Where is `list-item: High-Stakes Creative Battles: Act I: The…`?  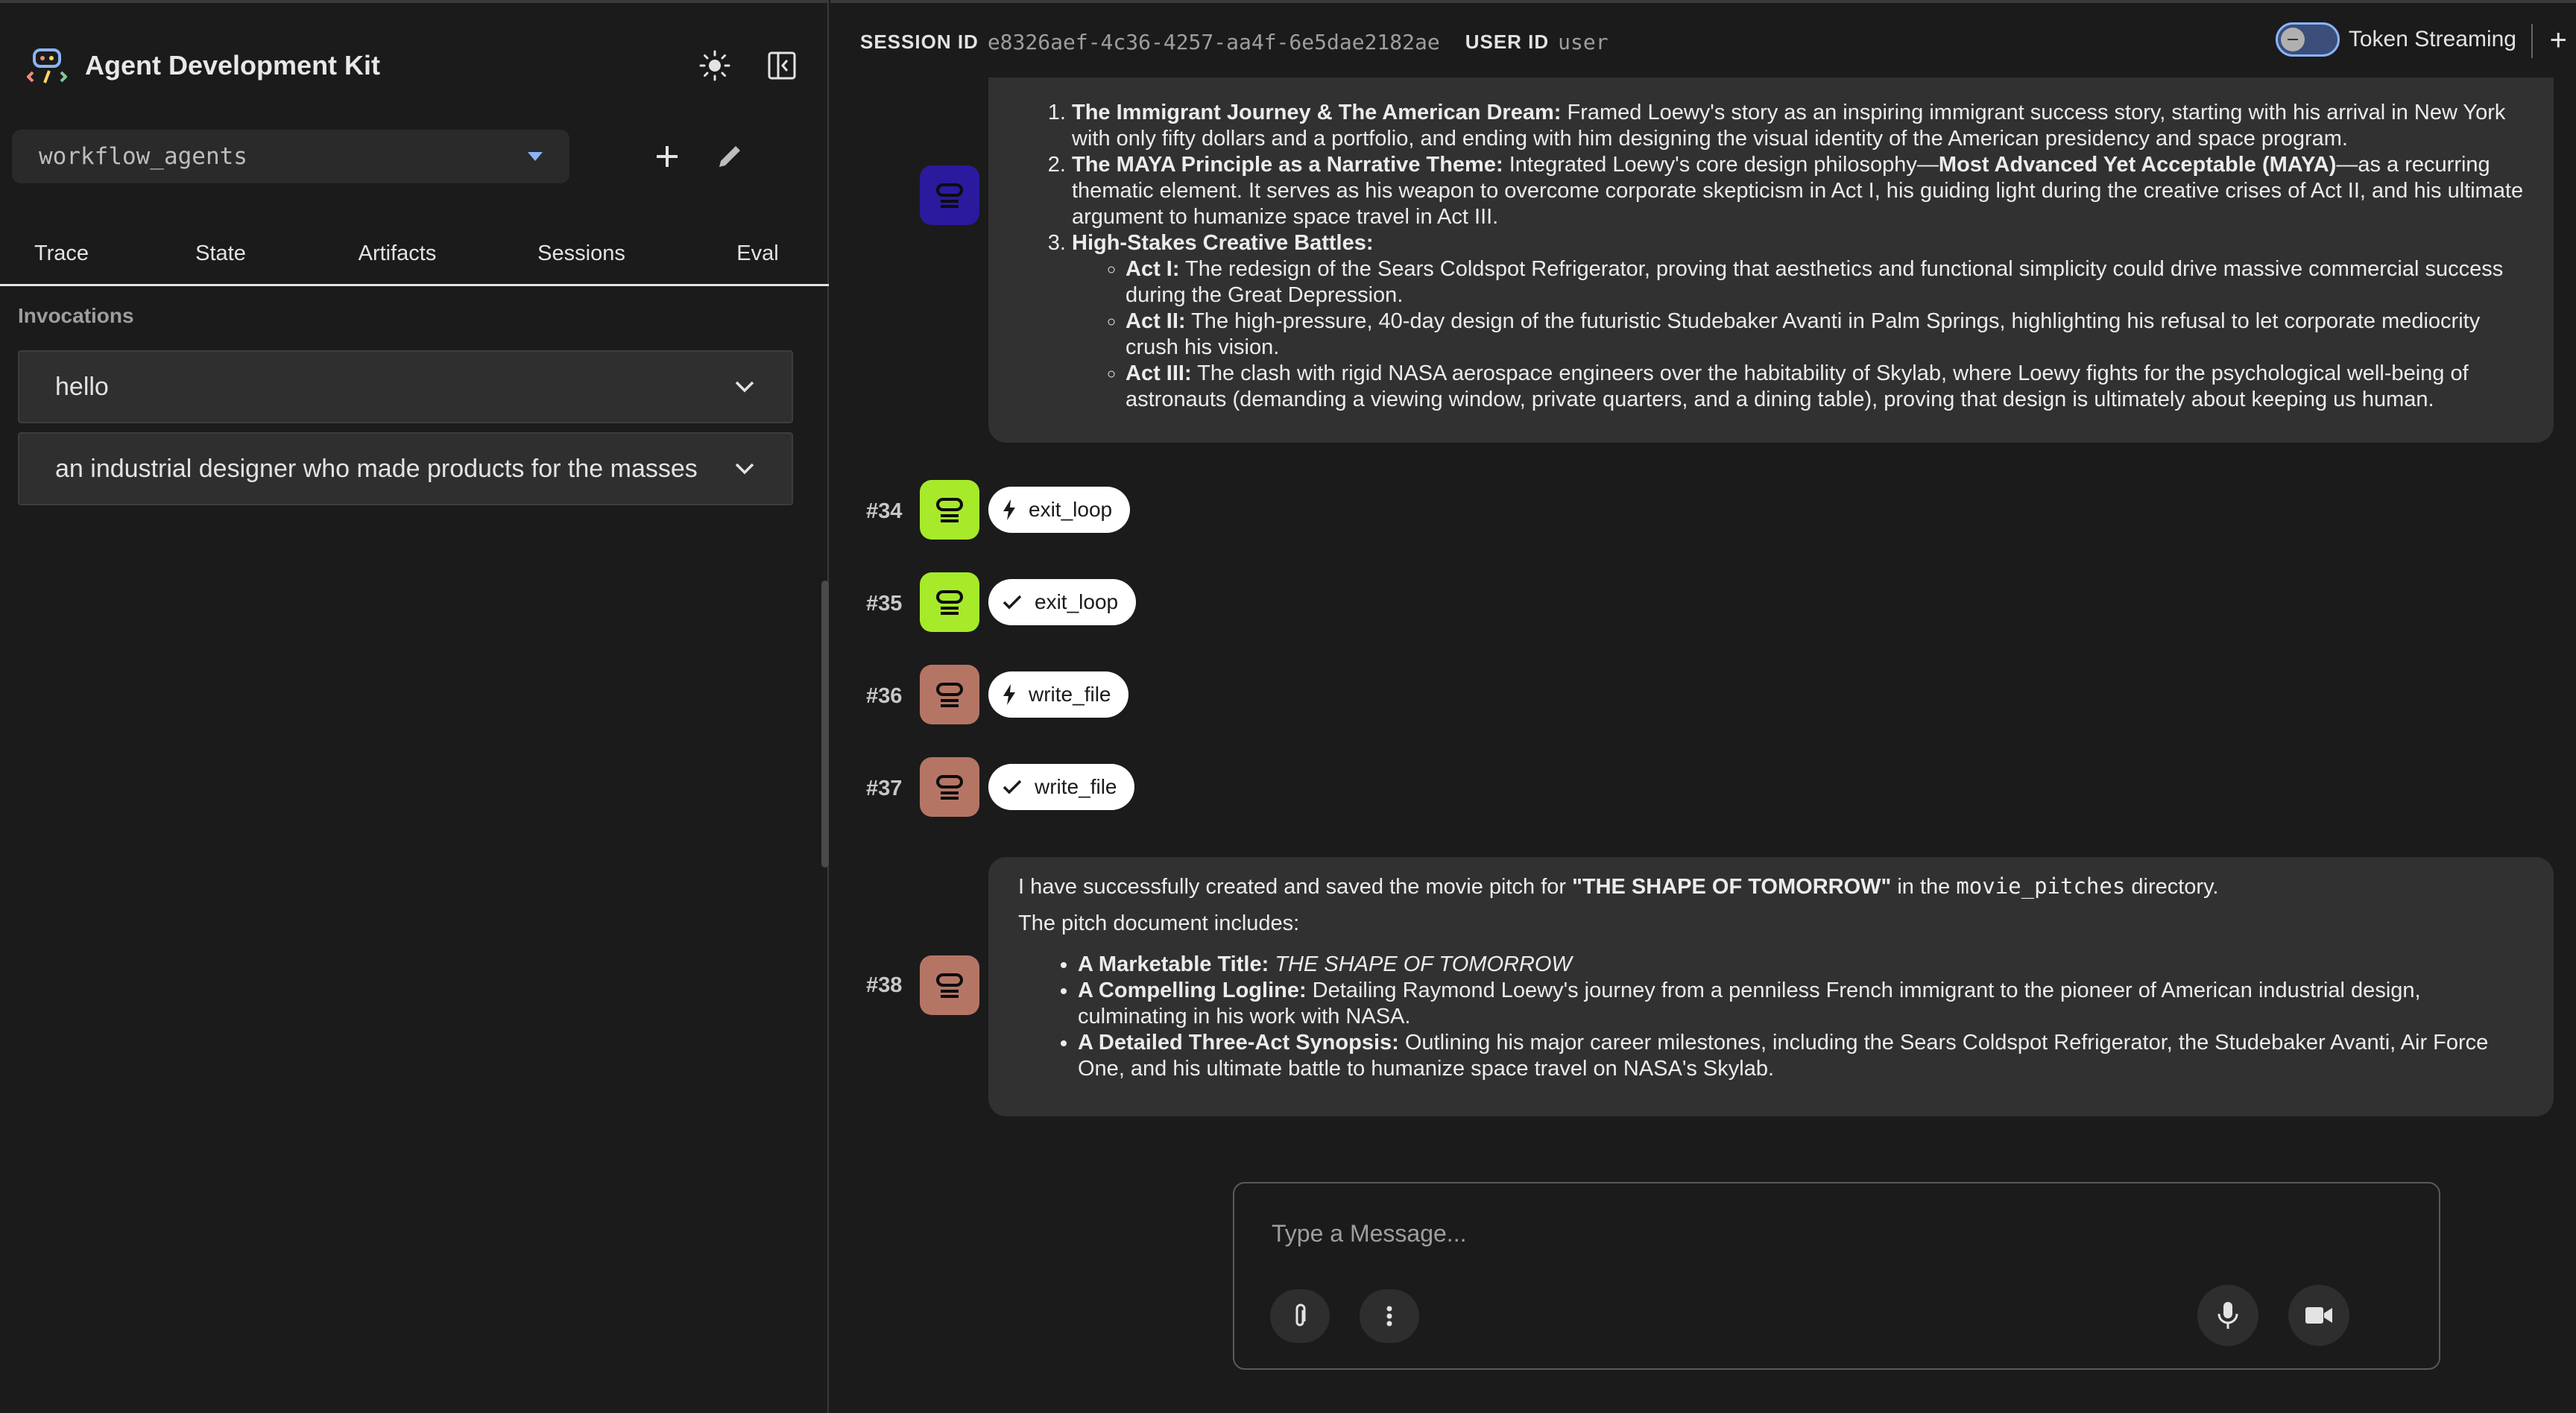 list-item: High-Stakes Creative Battles: Act I: The… is located at coordinates (1798, 321).